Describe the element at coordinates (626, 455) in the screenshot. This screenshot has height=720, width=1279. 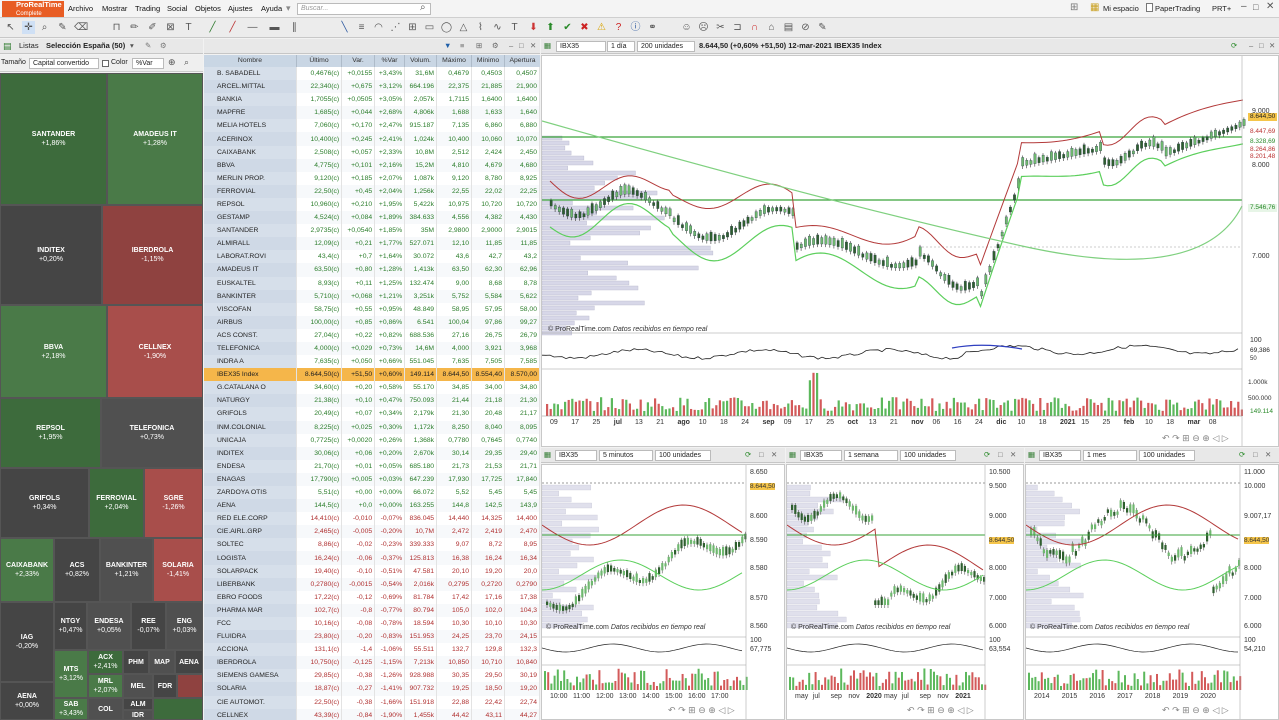
I see `sub-interval-select: 5 minutos` at that location.